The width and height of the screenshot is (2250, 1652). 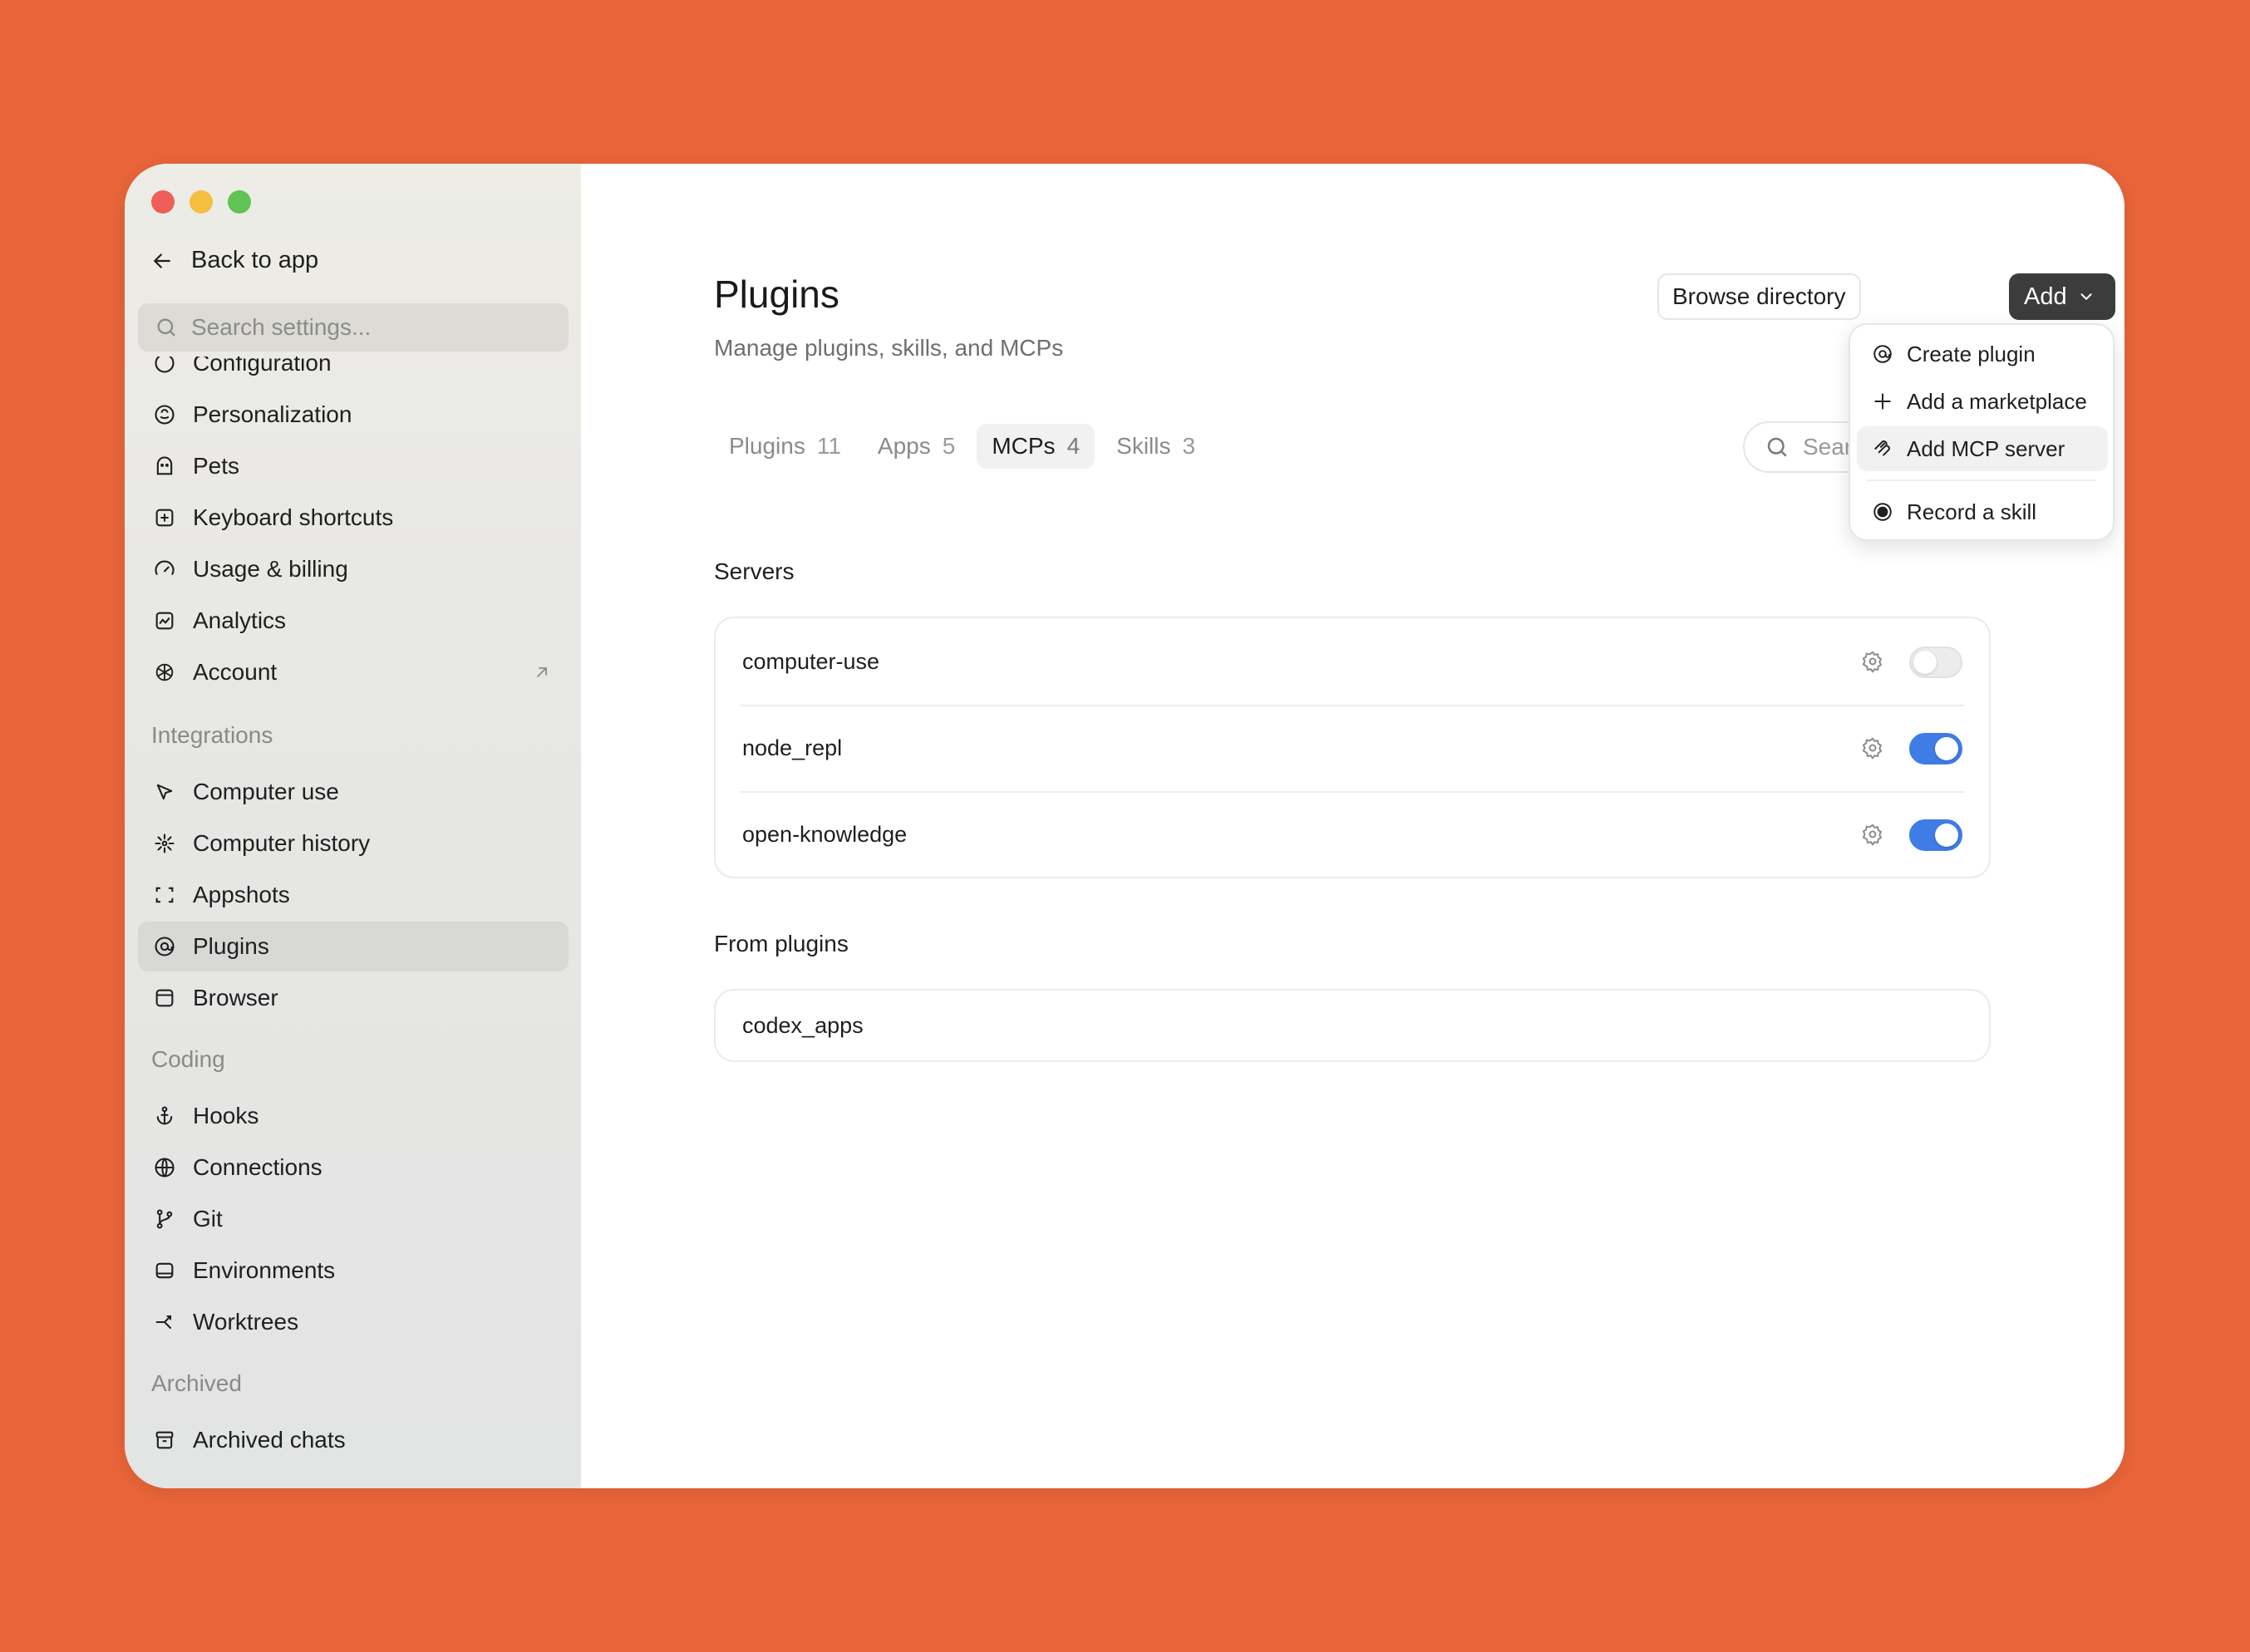 I want to click on close-window-button, so click(x=163, y=202).